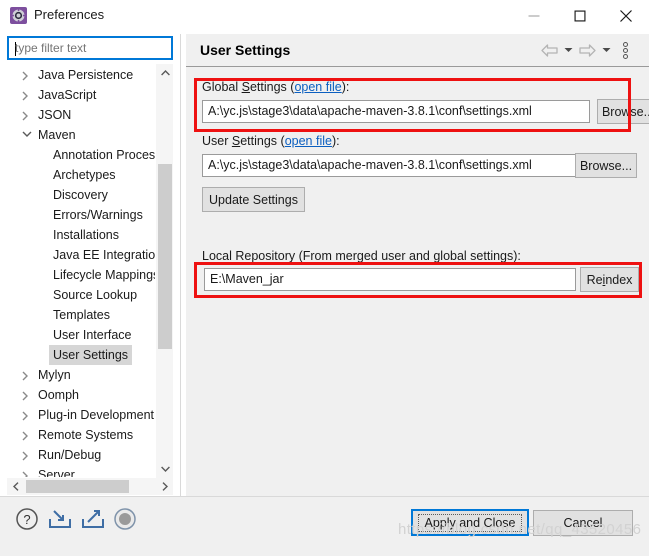  Describe the element at coordinates (347, 87) in the screenshot. I see `global-settings-label-suffix: :` at that location.